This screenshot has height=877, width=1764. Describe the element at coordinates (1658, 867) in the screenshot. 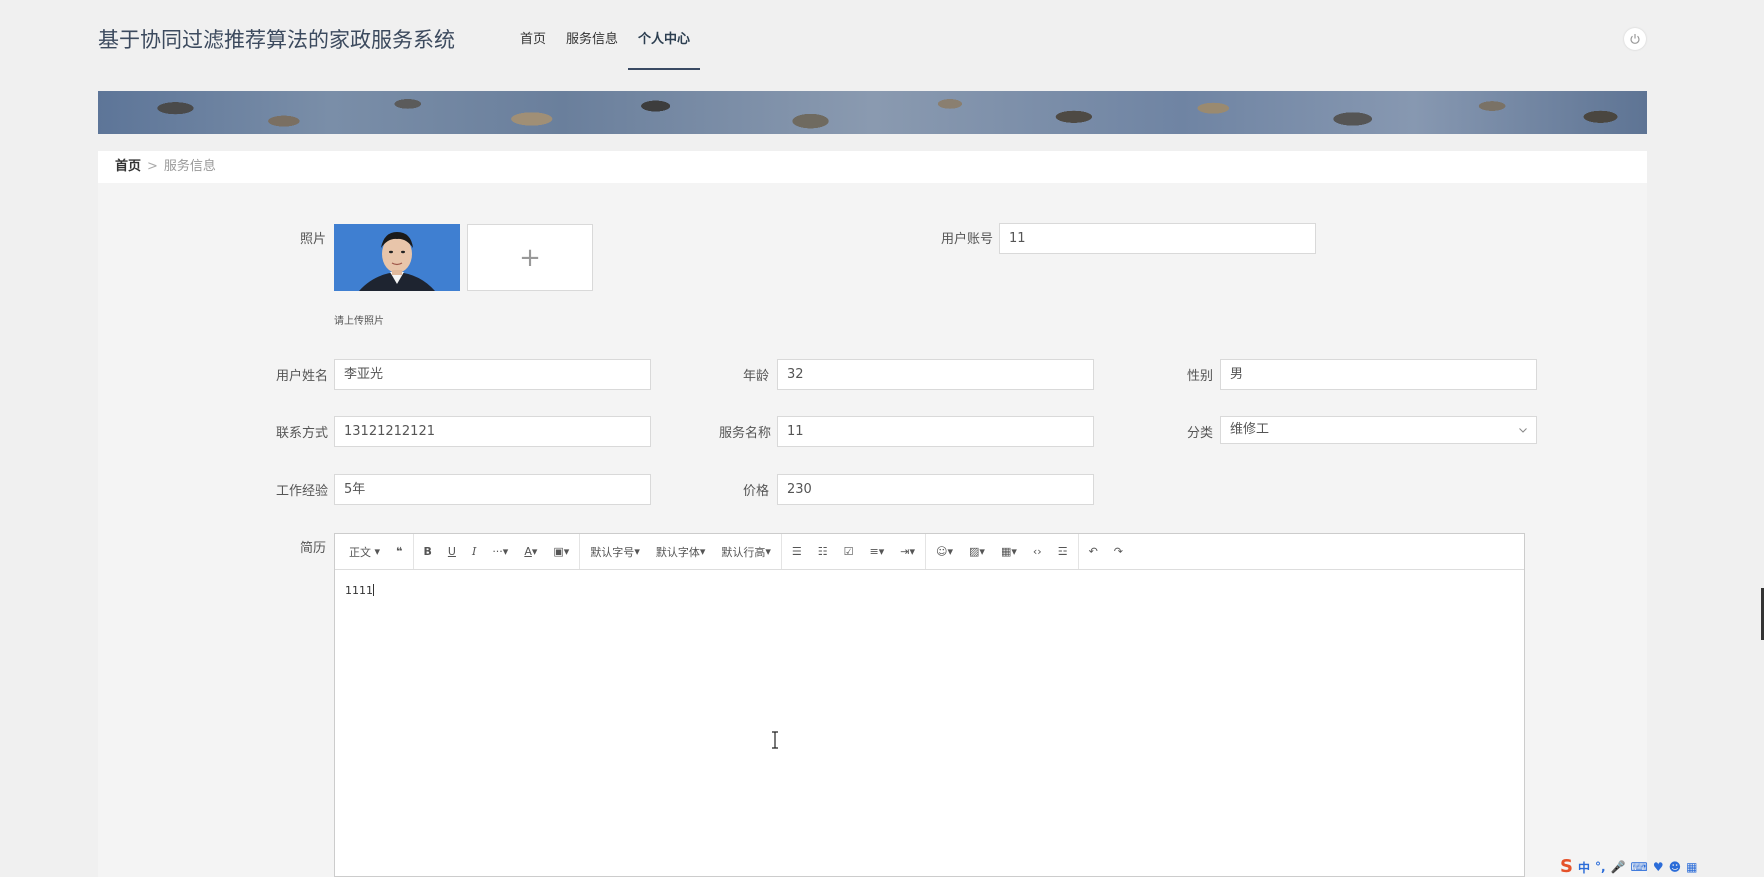

I see `skin-icon: ♥` at that location.